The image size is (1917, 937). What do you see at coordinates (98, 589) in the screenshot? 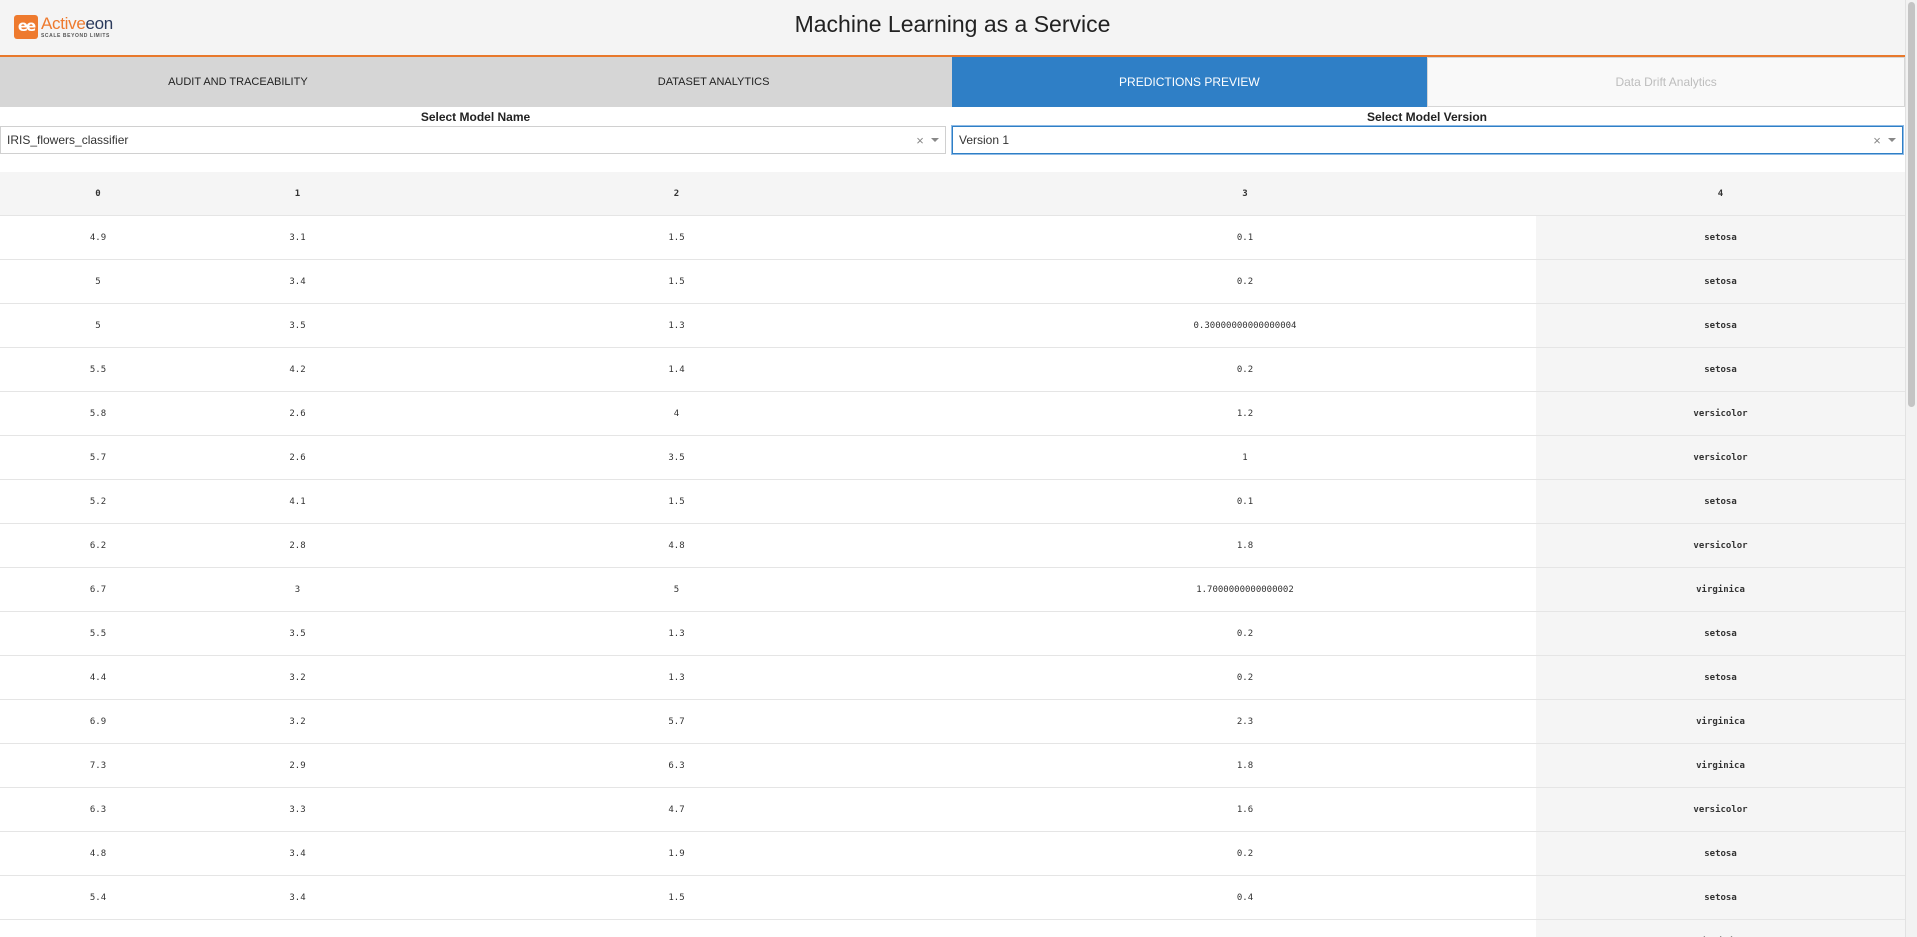
I see `feature-cell: 6.7` at bounding box center [98, 589].